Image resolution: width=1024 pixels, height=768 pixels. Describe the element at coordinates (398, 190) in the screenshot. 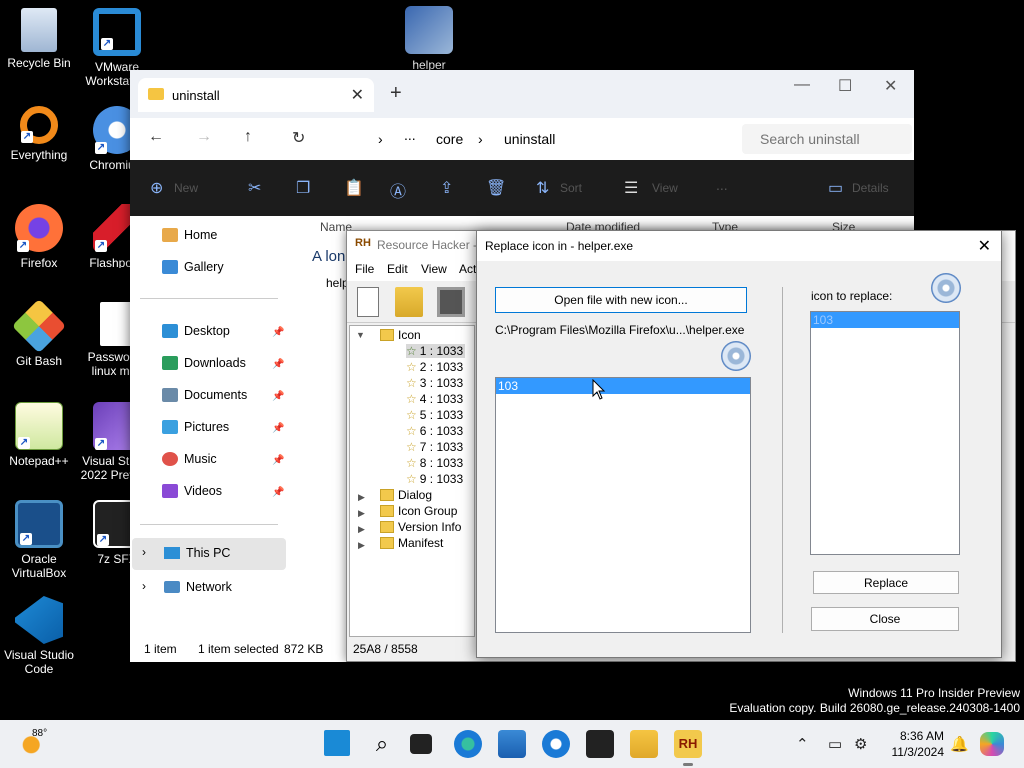

I see `rename-icon: Ⓐ` at that location.